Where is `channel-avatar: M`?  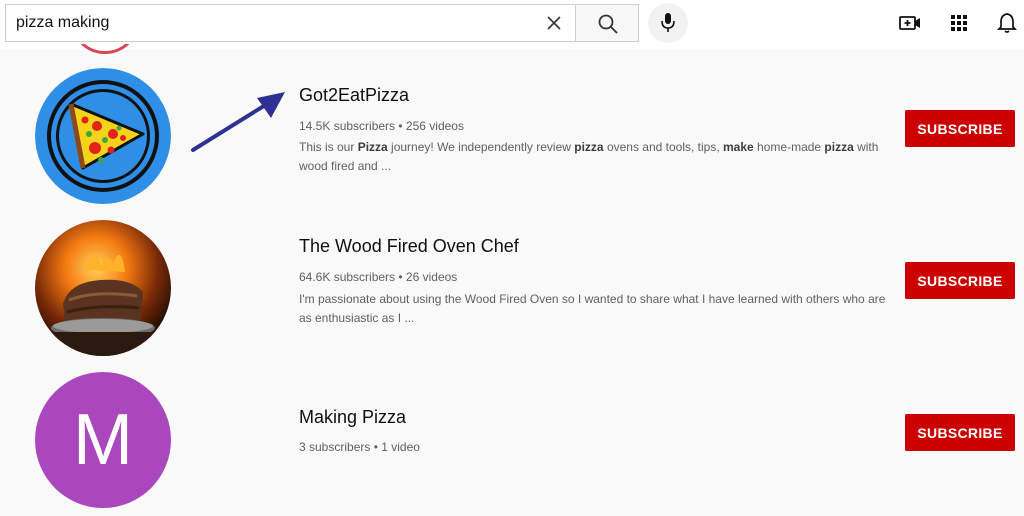
channel-avatar: M is located at coordinates (103, 440).